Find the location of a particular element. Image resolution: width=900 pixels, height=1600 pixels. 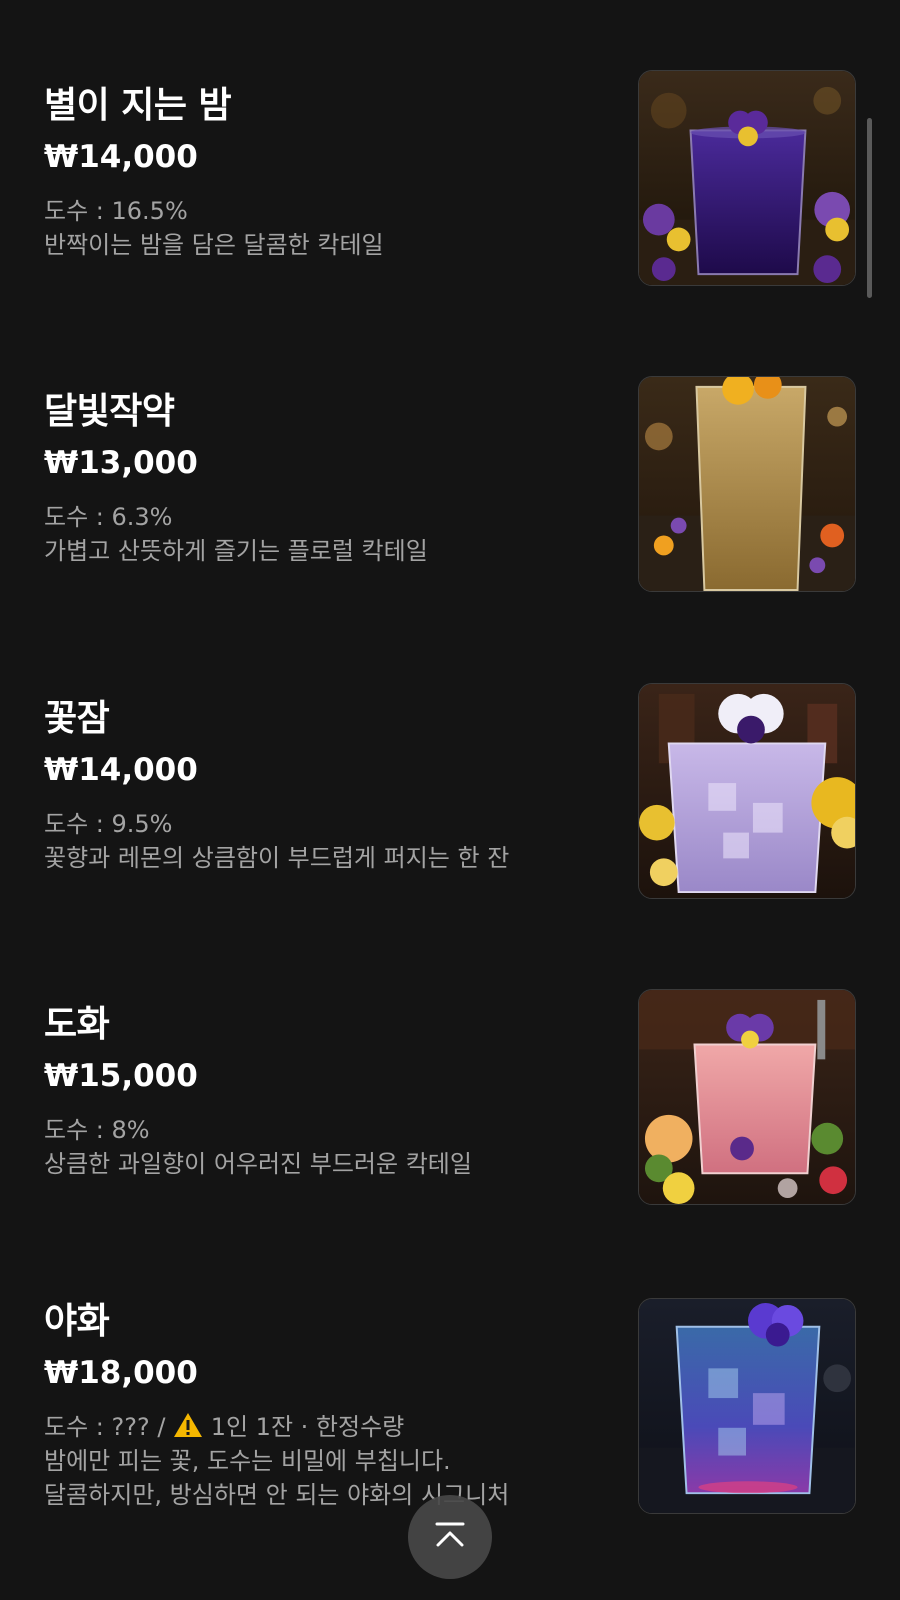

menu-item-abv: 도수 : 9.5% is located at coordinates (108, 824).